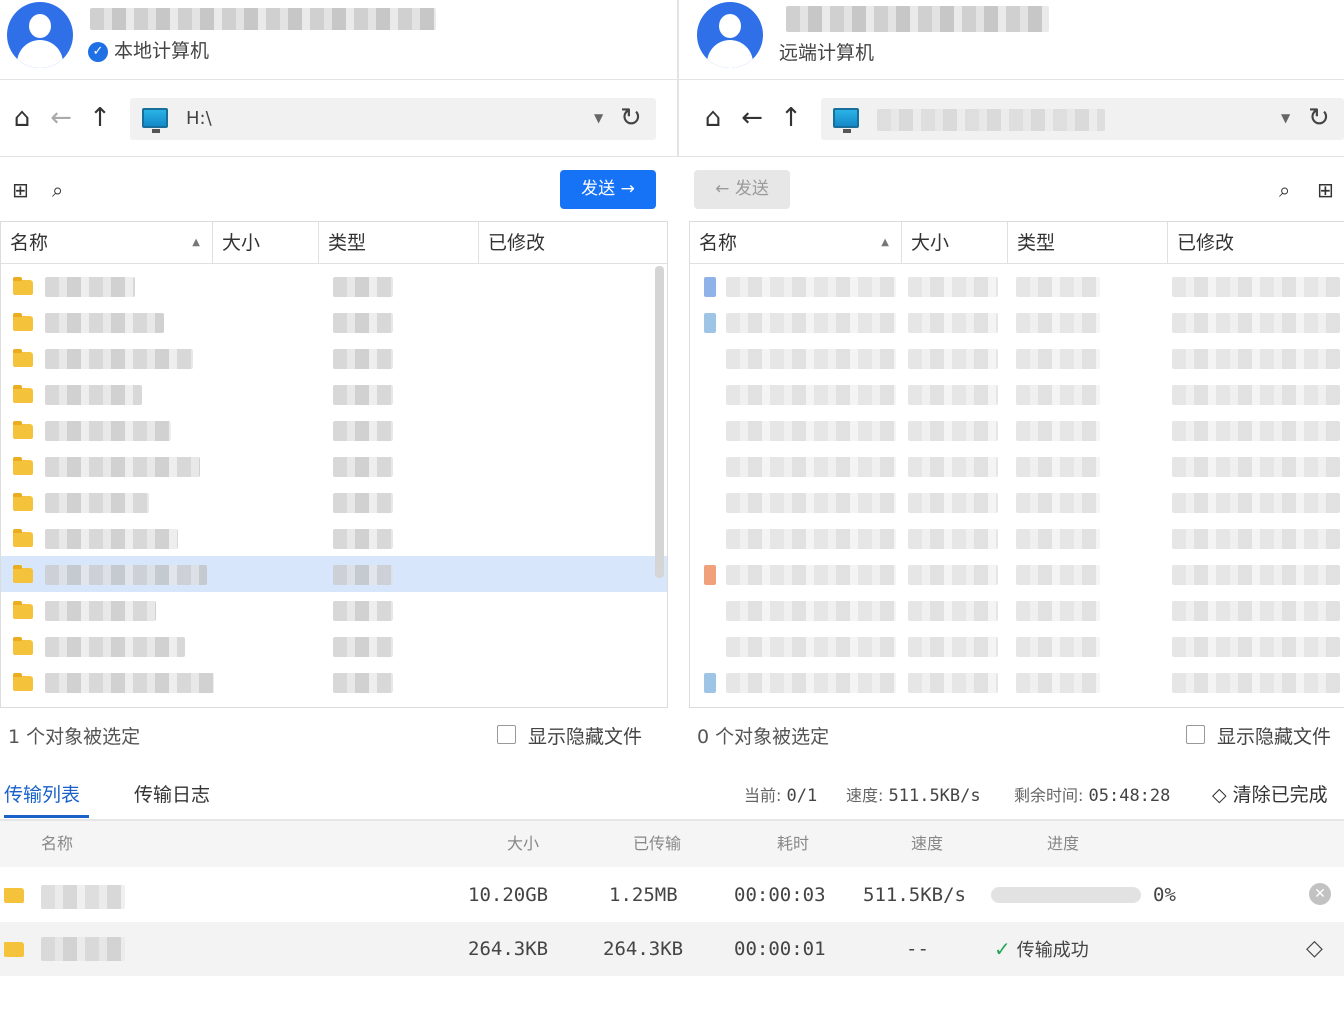 Image resolution: width=1344 pixels, height=1023 pixels. I want to click on transfer-progress-bar, so click(1066, 895).